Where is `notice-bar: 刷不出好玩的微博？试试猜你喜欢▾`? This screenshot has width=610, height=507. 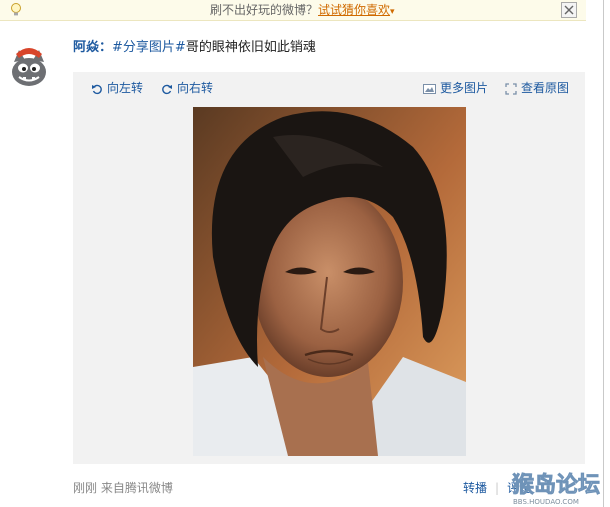
notice-bar: 刷不出好玩的微博？试试猜你喜欢▾ is located at coordinates (293, 10).